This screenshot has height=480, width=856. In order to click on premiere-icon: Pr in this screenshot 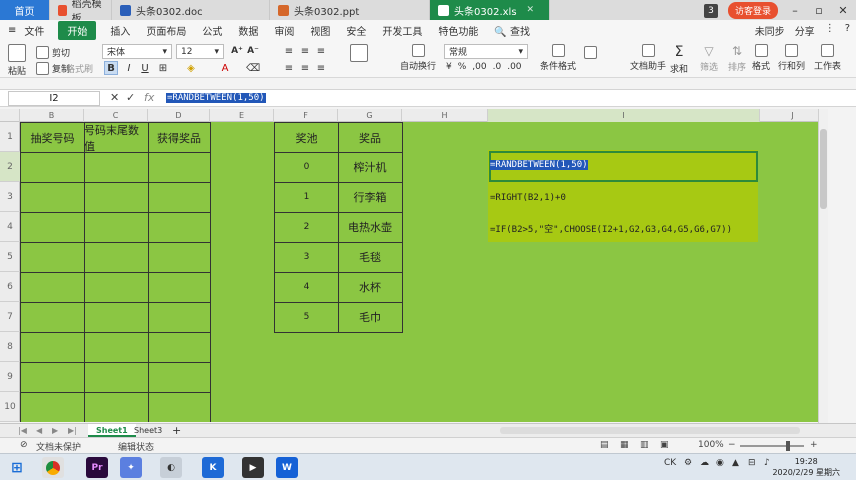, I will do `click(97, 467)`.